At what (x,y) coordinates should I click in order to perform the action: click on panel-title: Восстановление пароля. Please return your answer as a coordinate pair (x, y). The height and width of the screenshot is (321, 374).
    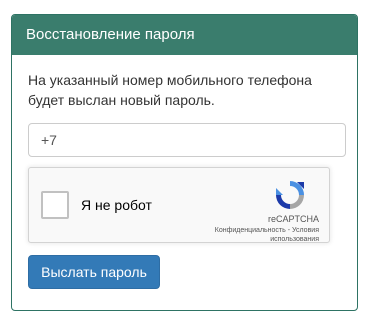
    Looking at the image, I should click on (184, 35).